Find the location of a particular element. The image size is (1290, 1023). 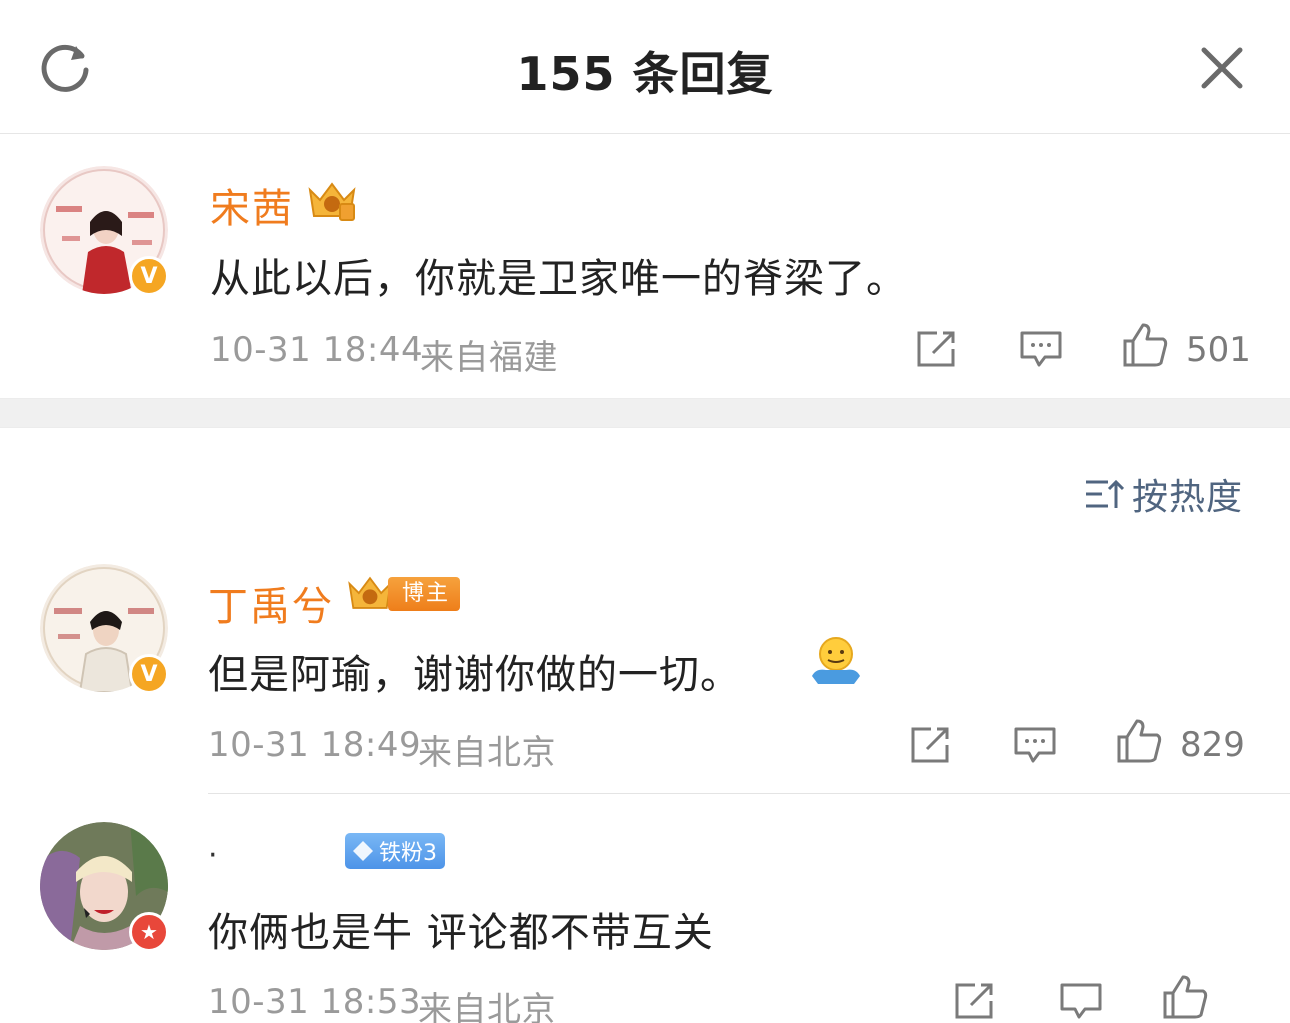

close-icon is located at coordinates (1222, 68).